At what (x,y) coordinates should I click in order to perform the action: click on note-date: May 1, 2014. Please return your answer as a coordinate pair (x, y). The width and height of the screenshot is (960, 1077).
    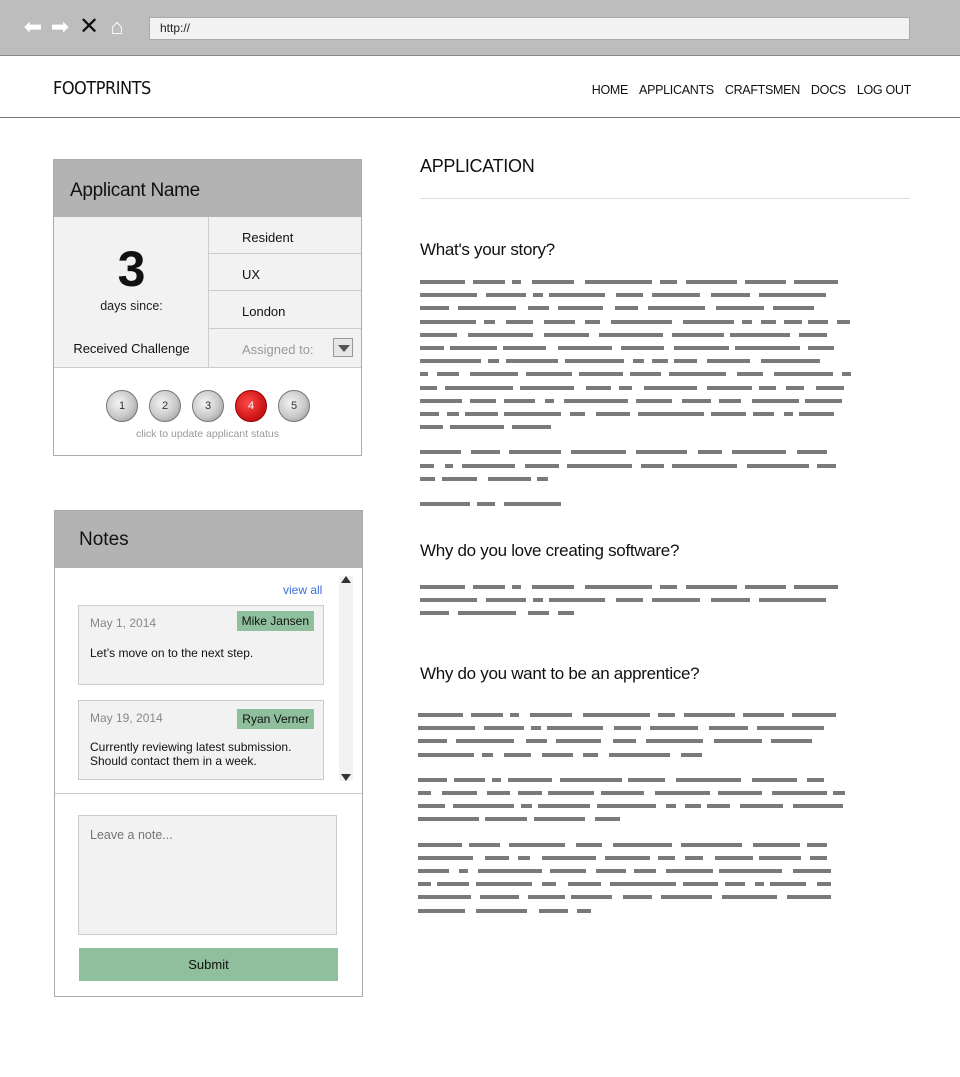
    Looking at the image, I should click on (123, 623).